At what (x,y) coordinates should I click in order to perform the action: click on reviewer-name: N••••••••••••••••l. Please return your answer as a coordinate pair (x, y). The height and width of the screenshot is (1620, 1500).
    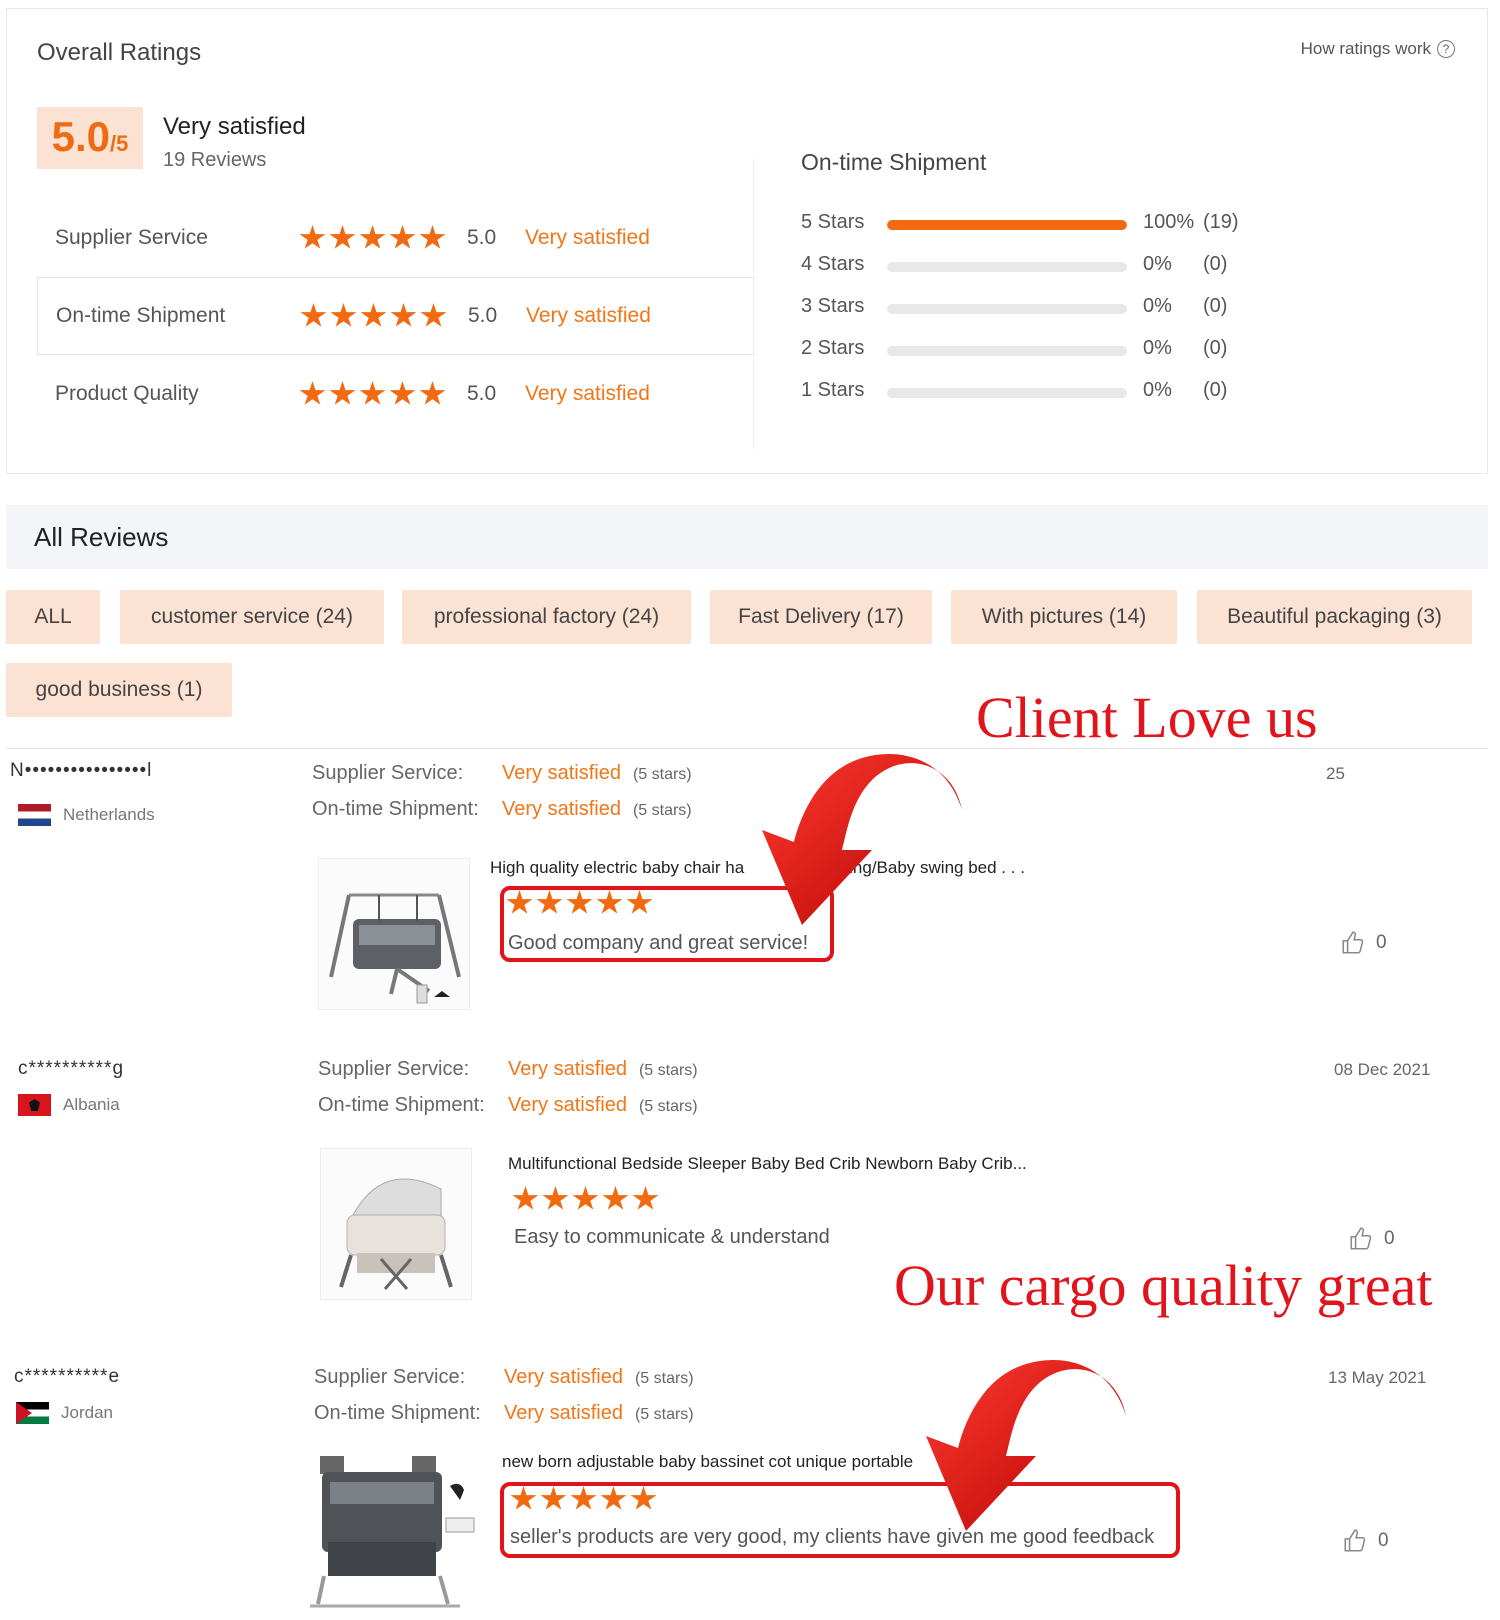
    Looking at the image, I should click on (81, 770).